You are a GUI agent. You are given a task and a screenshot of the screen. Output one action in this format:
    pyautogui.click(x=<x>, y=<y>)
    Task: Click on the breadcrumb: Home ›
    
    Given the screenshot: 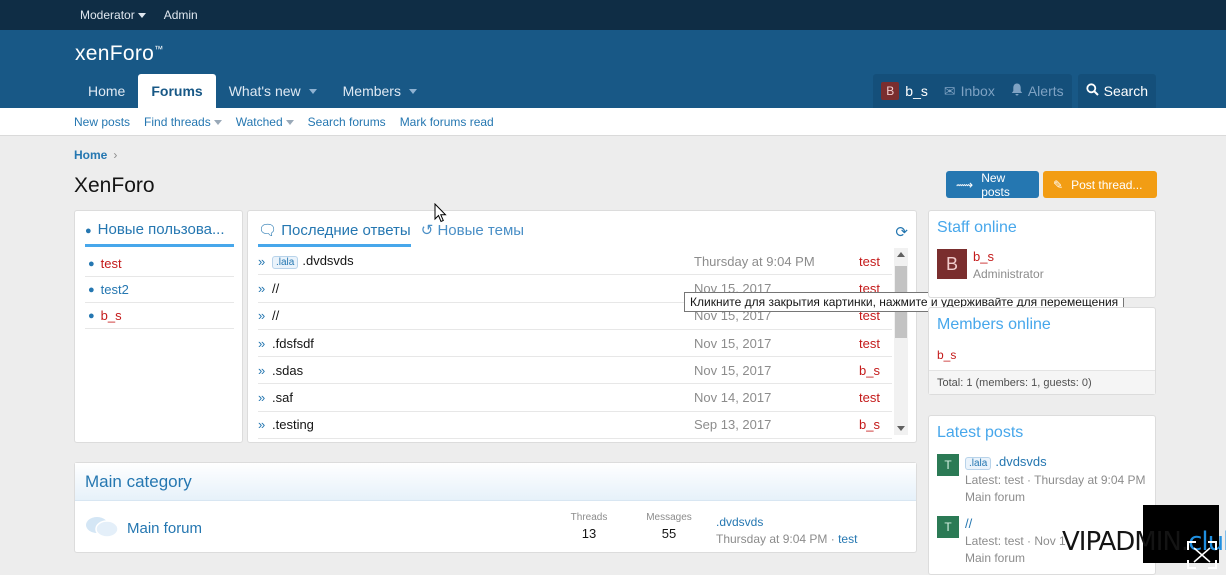 What is the action you would take?
    pyautogui.click(x=95, y=155)
    